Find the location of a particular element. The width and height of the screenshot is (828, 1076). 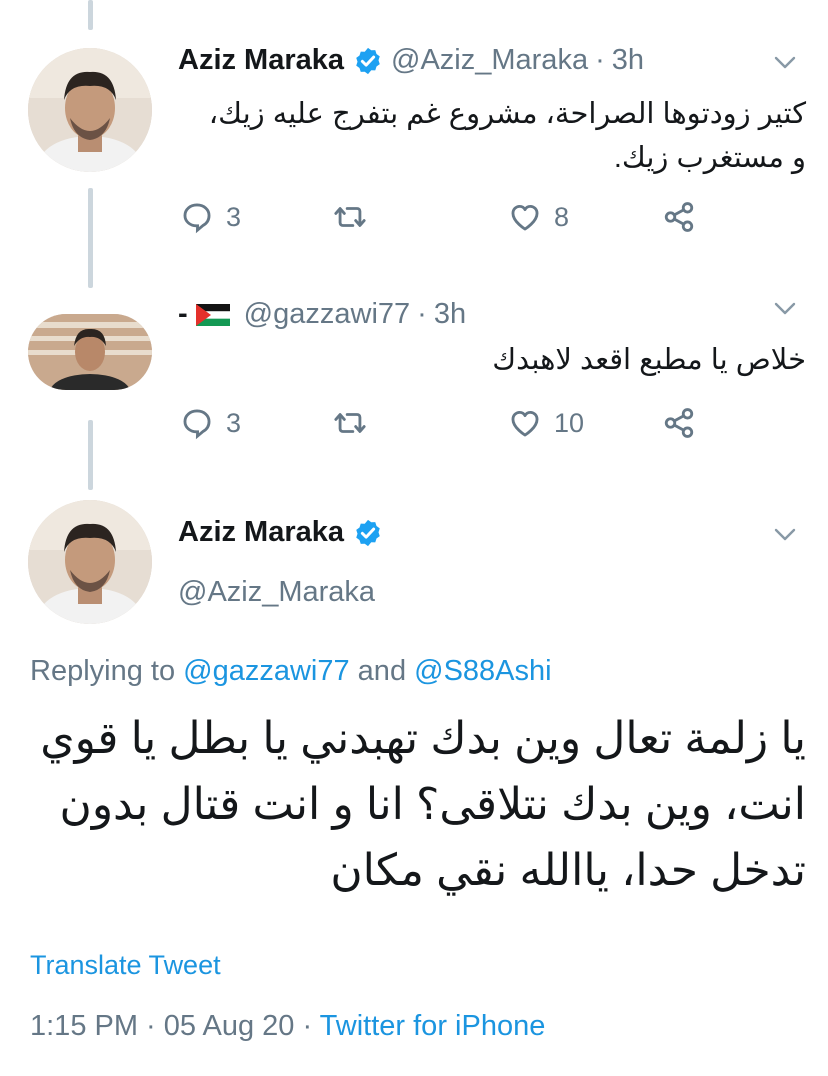

mention-s88ashi: @S88Ashi is located at coordinates (482, 671).